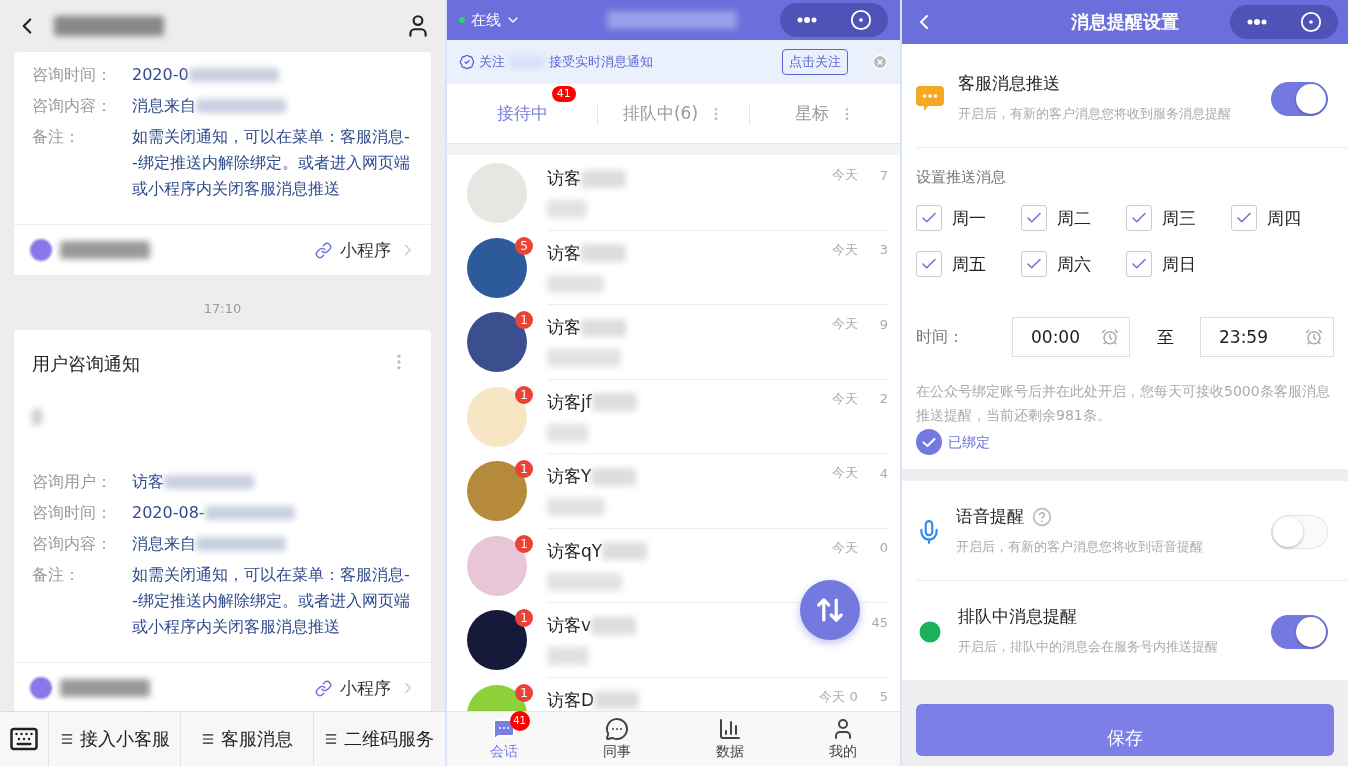 The width and height of the screenshot is (1348, 766). What do you see at coordinates (673, 192) in the screenshot?
I see `conversation-row: 访客 今天 7` at bounding box center [673, 192].